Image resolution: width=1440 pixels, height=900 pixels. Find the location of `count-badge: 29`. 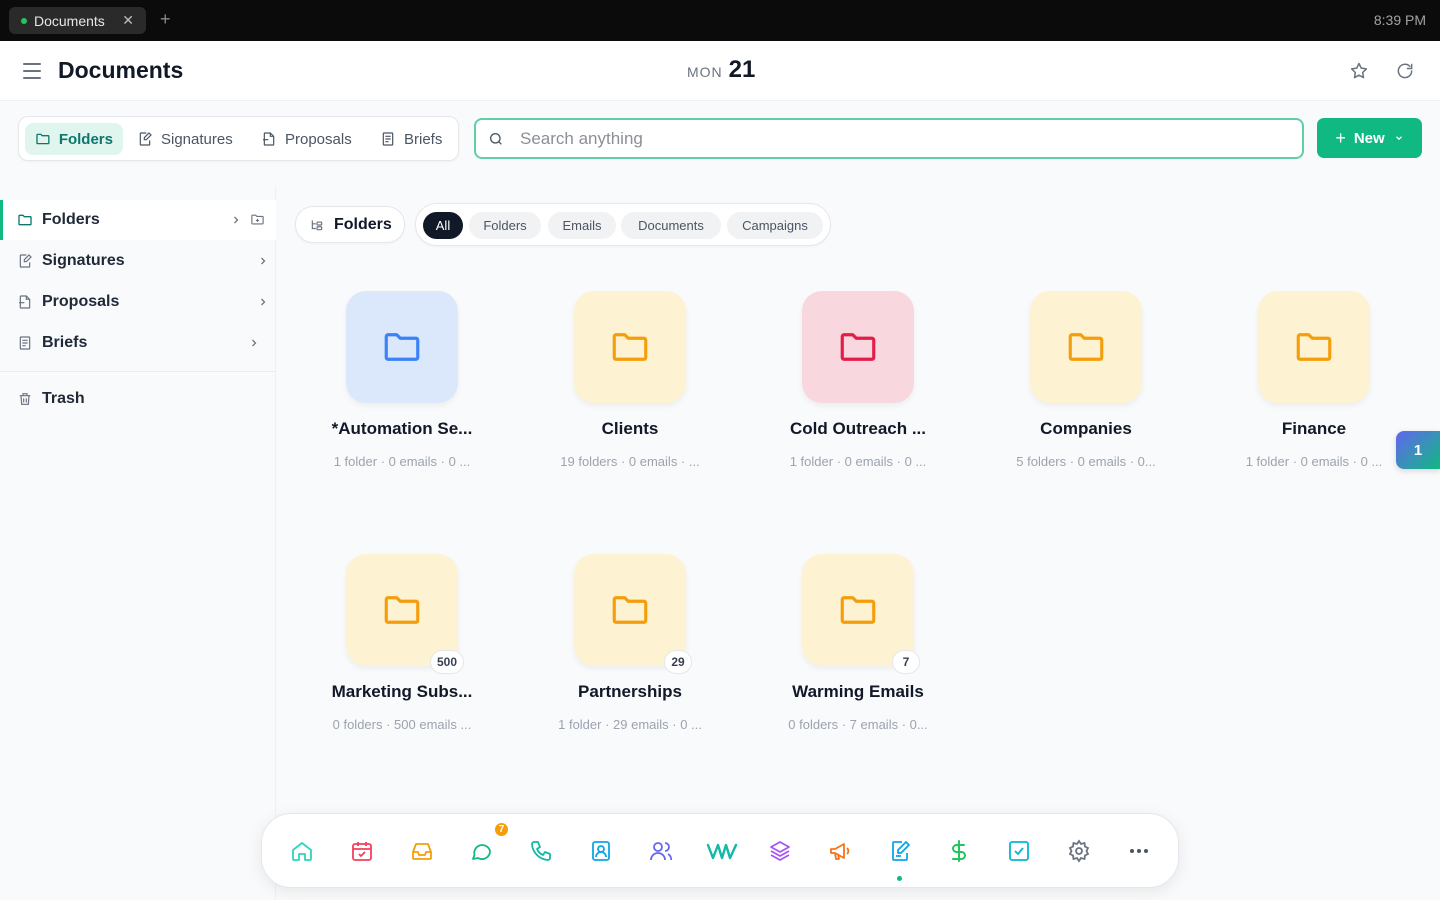

count-badge: 29 is located at coordinates (678, 662).